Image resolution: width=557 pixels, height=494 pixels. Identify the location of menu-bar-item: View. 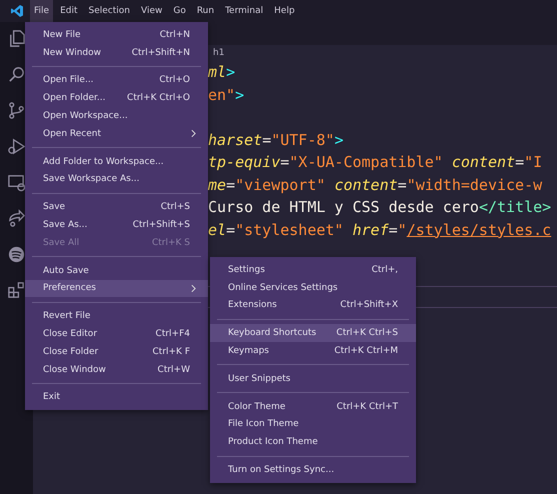
(151, 11).